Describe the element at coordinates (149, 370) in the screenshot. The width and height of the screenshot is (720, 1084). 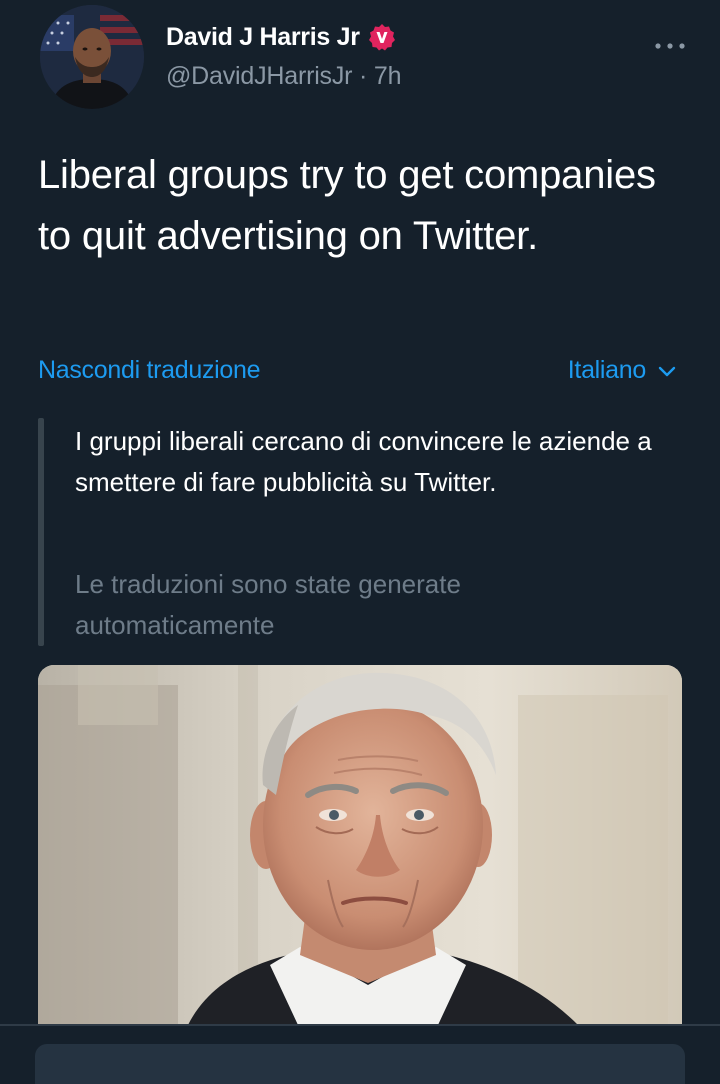
I see `hide-translation-link: Nascondi traduzione` at that location.